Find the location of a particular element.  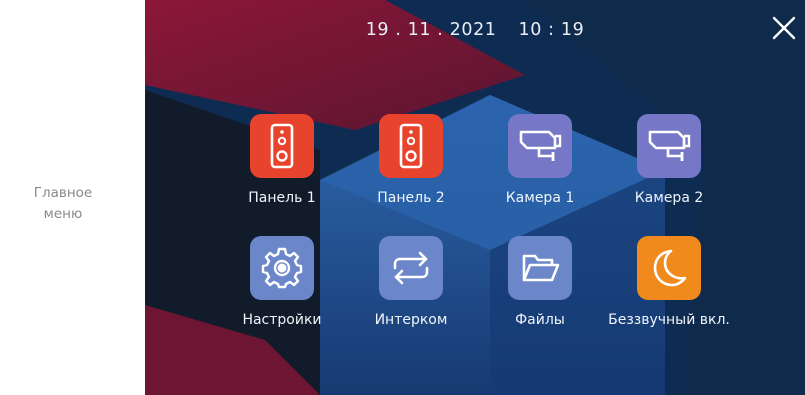

date-time-display: 19 . 11 . 2021 10 : 19 is located at coordinates (475, 30).